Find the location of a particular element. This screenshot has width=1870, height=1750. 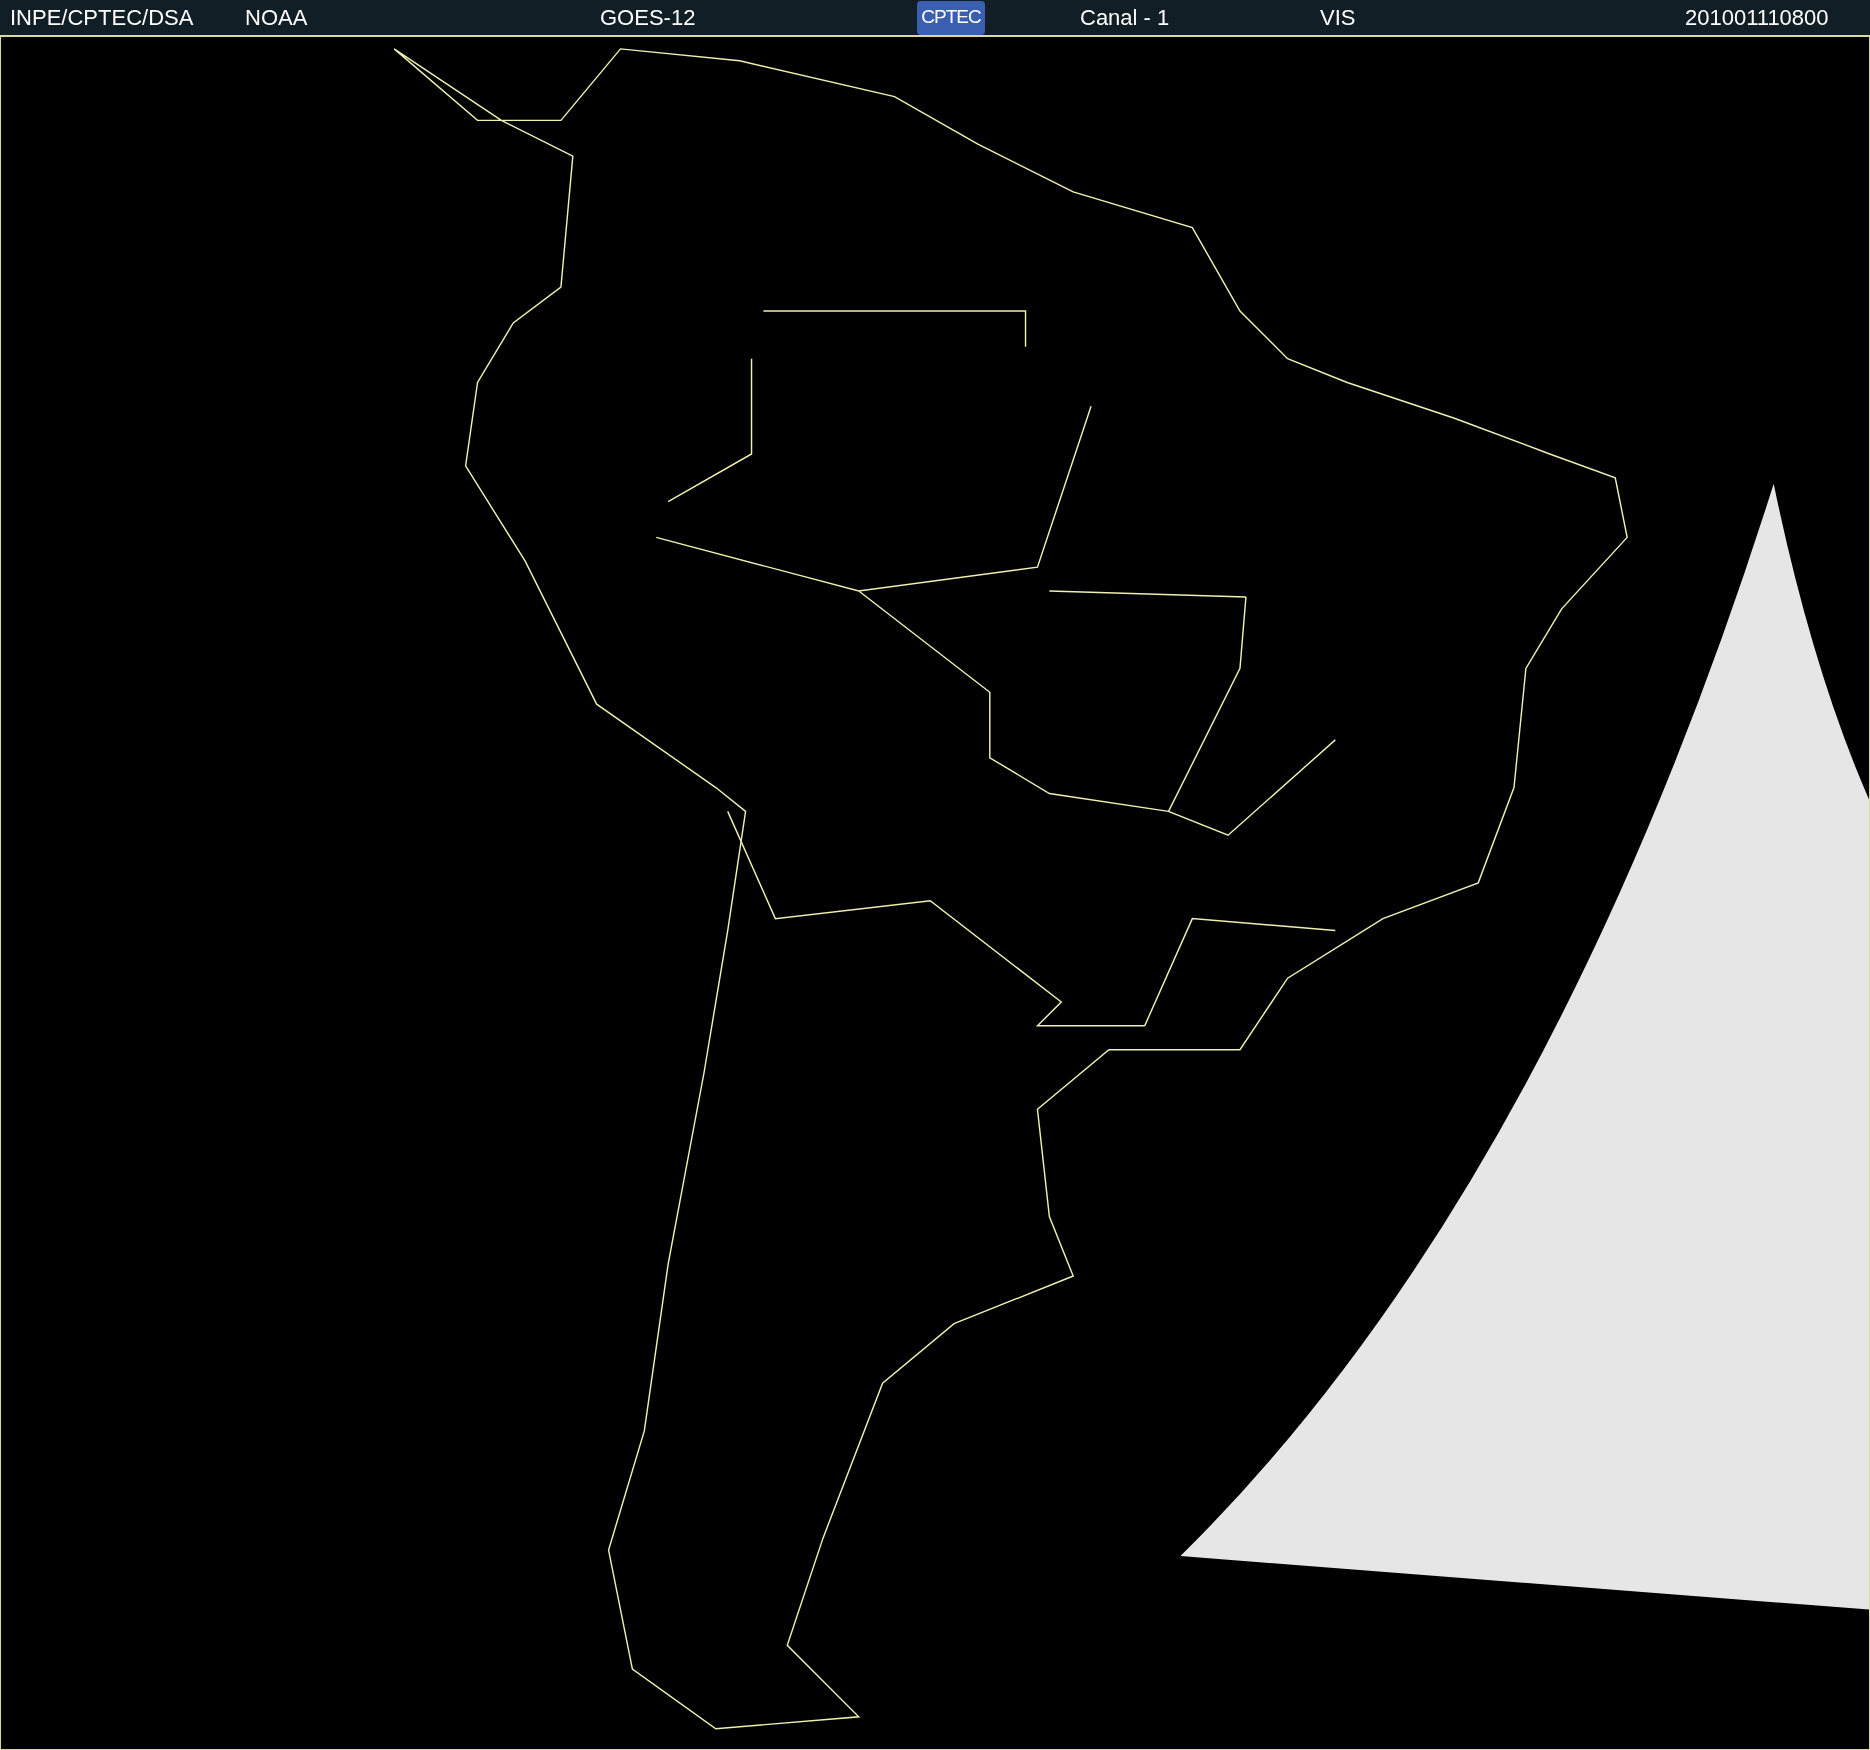

channel-label: Canal - 1 is located at coordinates (1125, 18).